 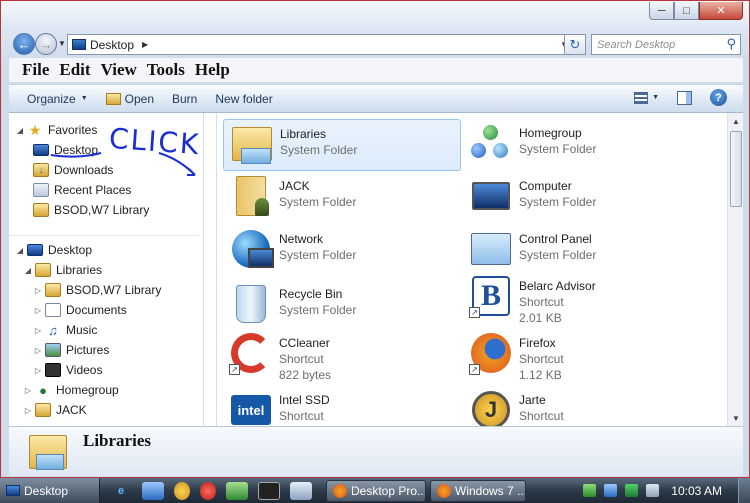 What do you see at coordinates (269, 490) in the screenshot?
I see `command-prompt-icon` at bounding box center [269, 490].